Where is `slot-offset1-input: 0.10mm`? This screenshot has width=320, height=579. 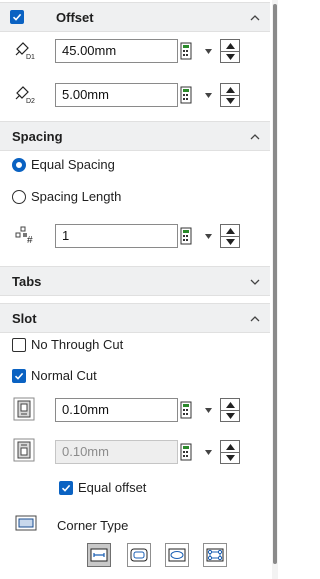
slot-offset1-input: 0.10mm is located at coordinates (116, 410).